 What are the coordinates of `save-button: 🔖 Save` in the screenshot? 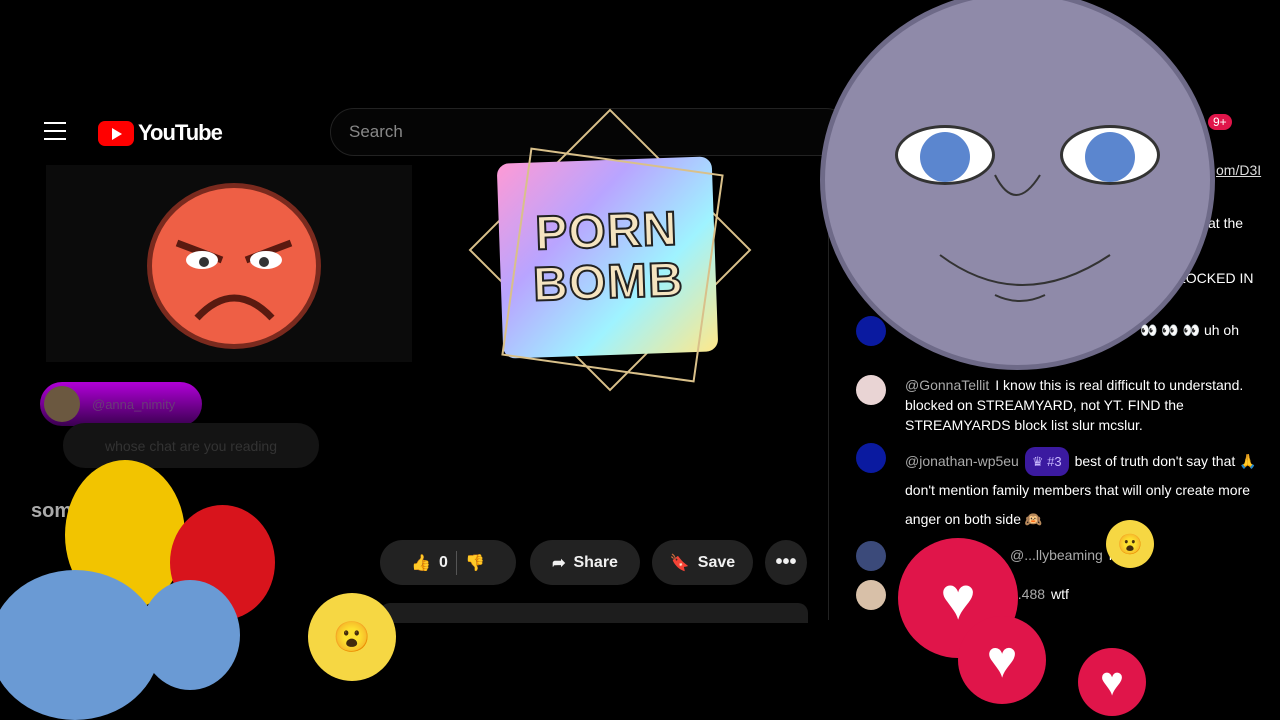 It's located at (702, 562).